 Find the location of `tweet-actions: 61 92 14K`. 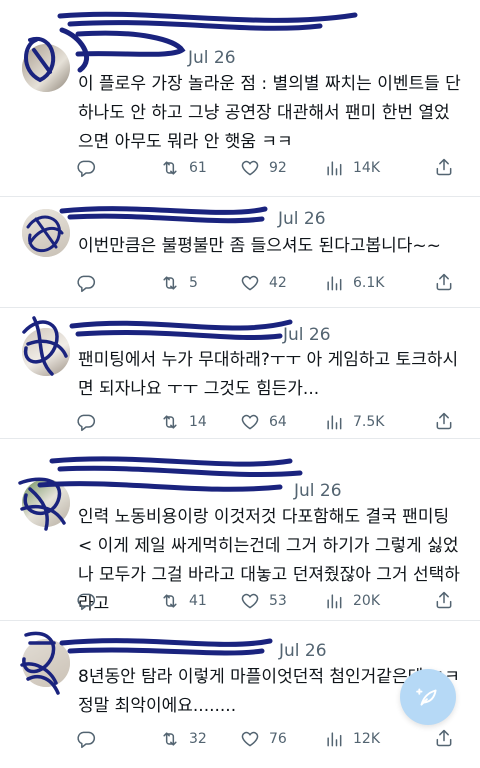

tweet-actions: 61 92 14K is located at coordinates (266, 168).